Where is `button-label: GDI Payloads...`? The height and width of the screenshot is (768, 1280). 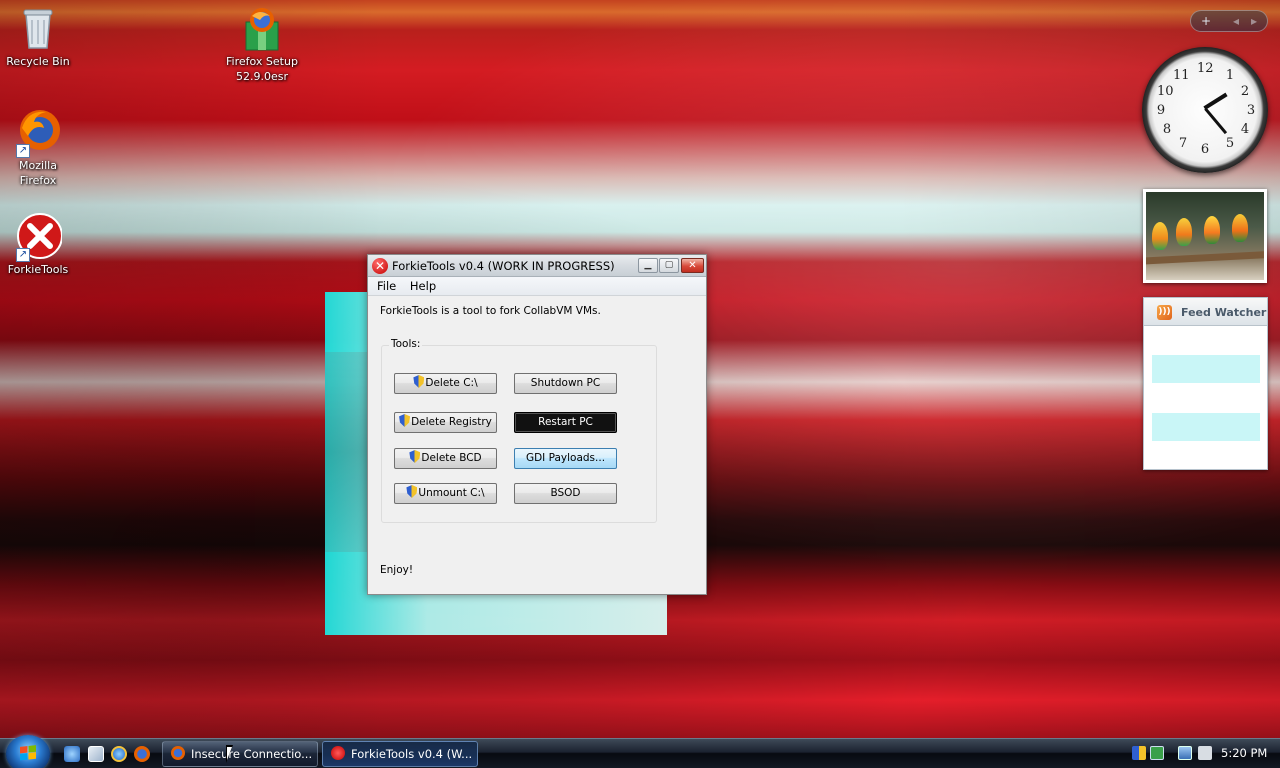
button-label: GDI Payloads... is located at coordinates (565, 458).